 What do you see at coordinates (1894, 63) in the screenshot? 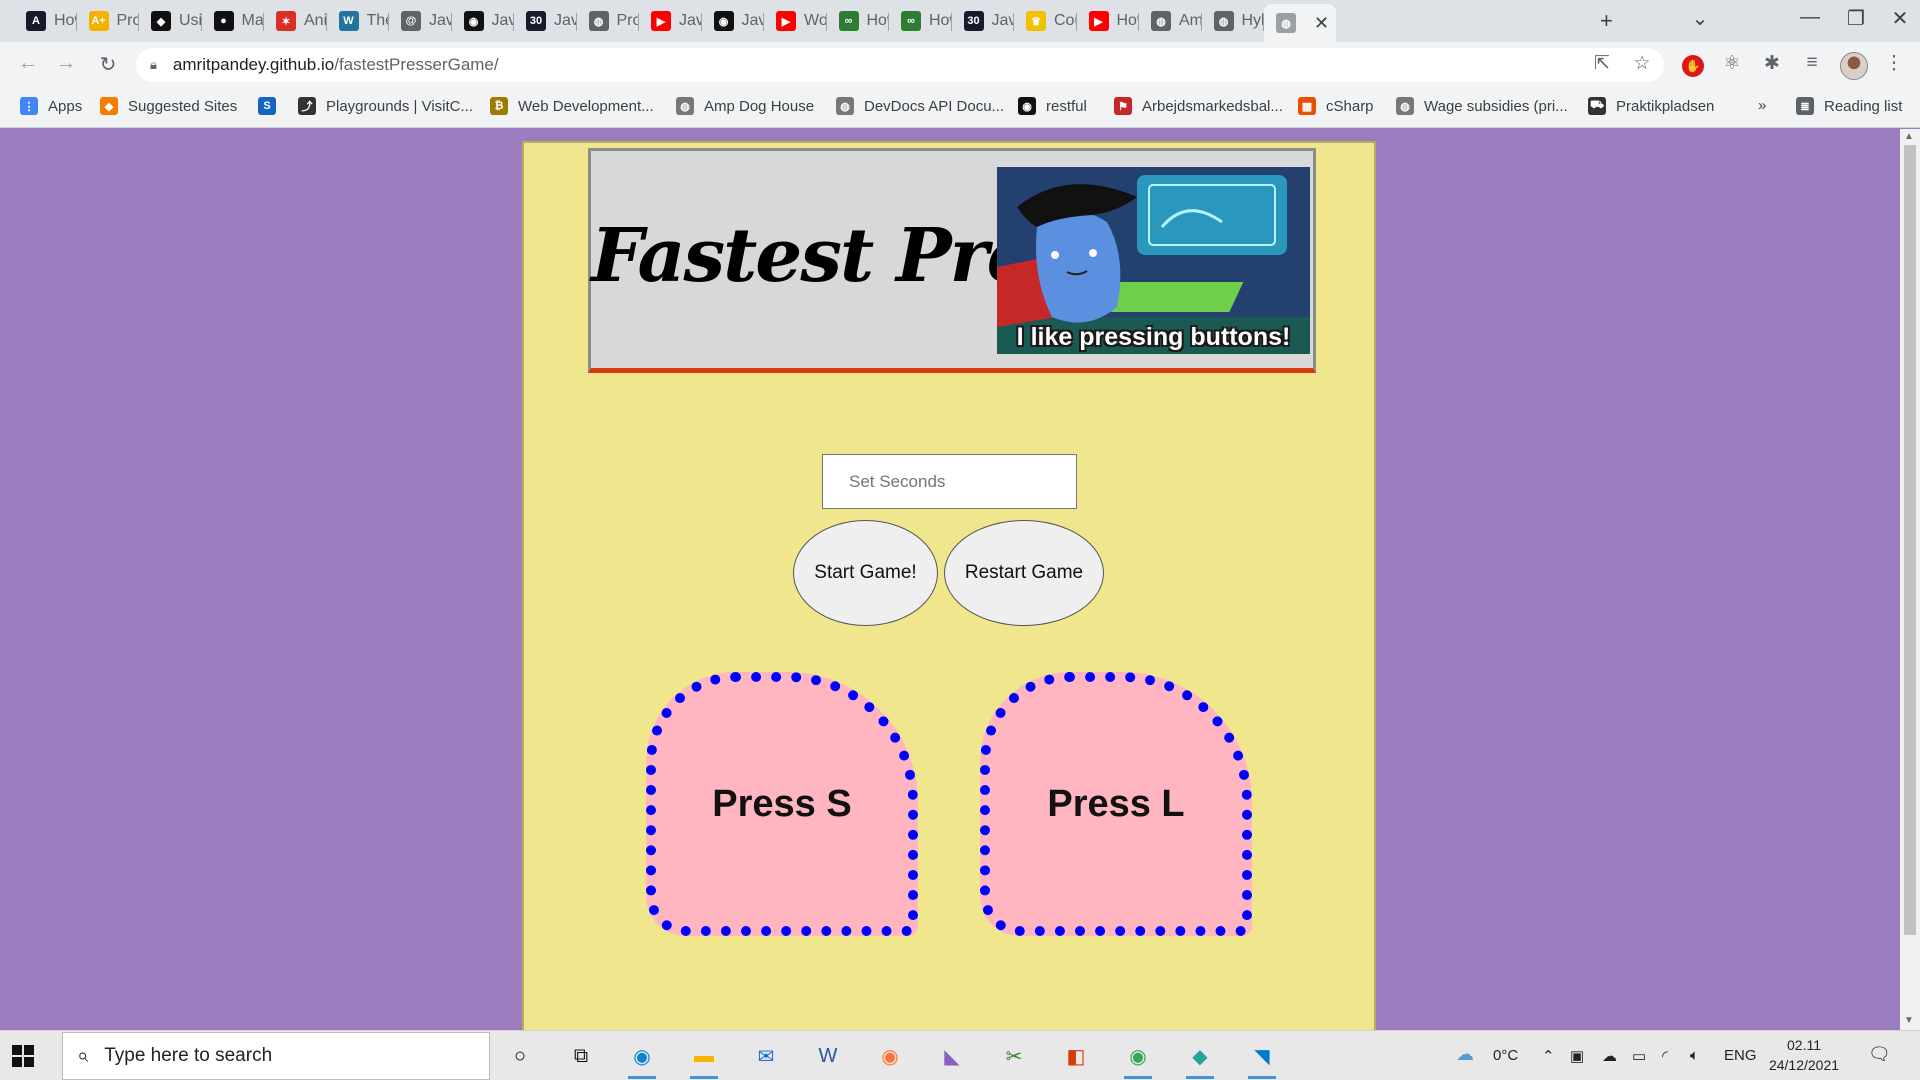
I see `browser-menu-icon: ⋮` at bounding box center [1894, 63].